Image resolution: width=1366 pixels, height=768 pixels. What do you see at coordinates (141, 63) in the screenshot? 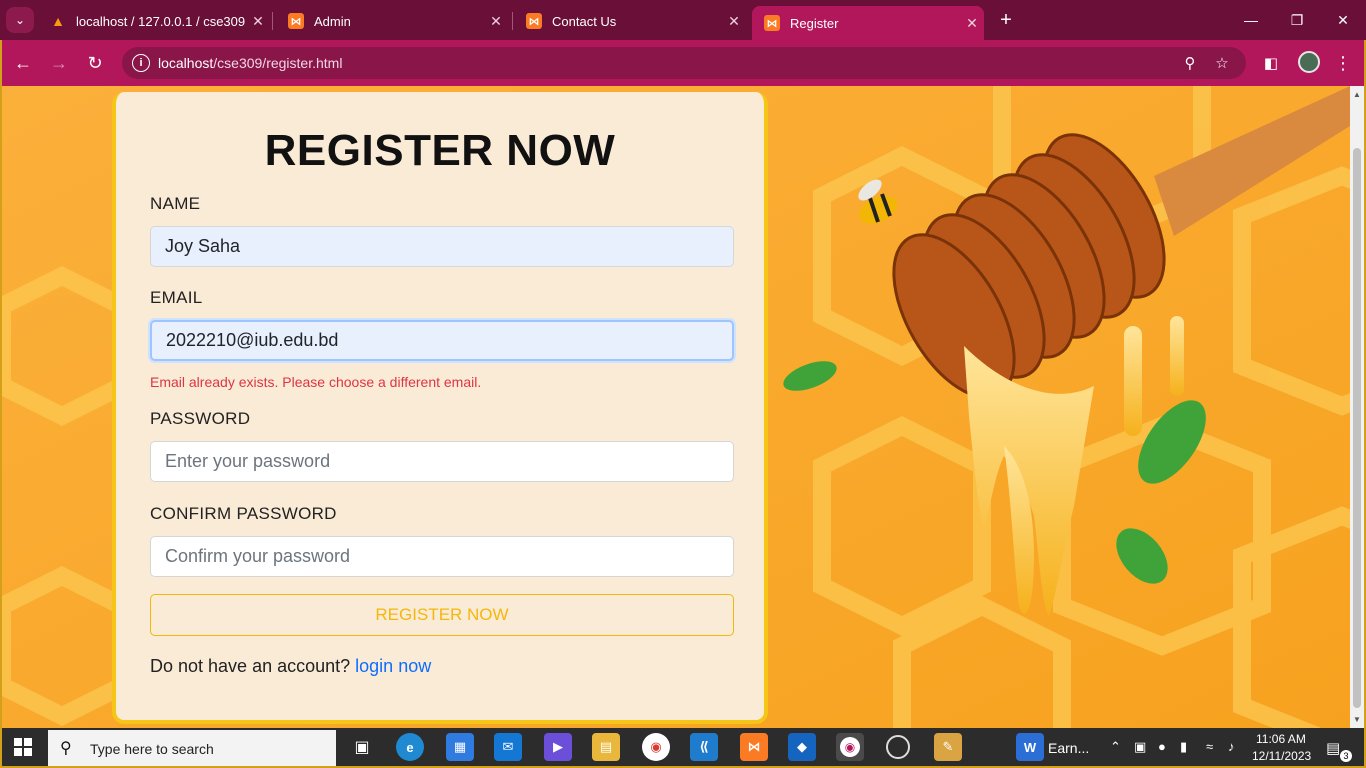
I see `info-icon: i` at bounding box center [141, 63].